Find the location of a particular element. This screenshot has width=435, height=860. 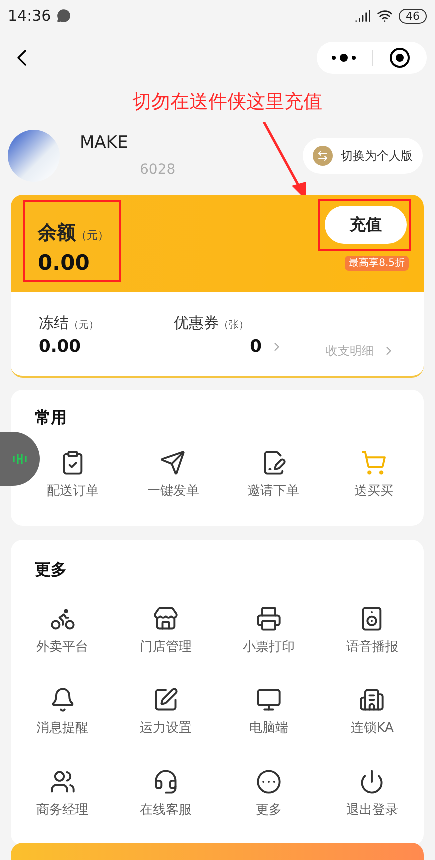

people-icon is located at coordinates (63, 781).